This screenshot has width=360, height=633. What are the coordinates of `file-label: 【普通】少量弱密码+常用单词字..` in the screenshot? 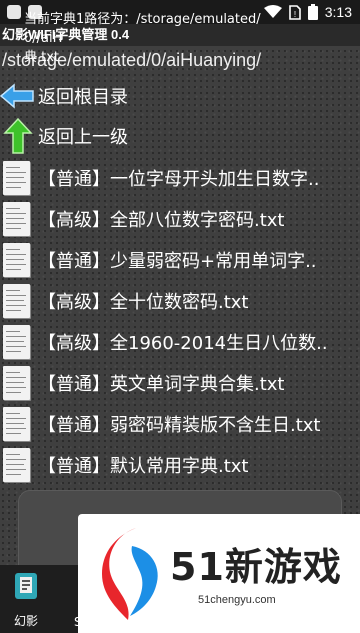 It's located at (177, 261).